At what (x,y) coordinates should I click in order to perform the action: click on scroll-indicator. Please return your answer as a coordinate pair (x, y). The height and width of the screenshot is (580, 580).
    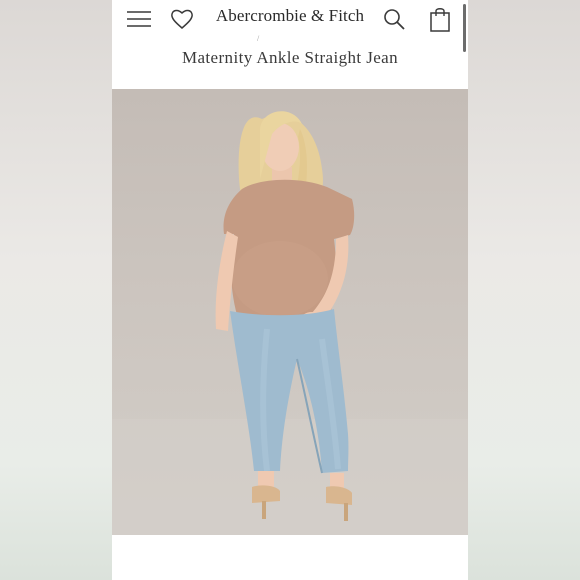
    Looking at the image, I should click on (464, 28).